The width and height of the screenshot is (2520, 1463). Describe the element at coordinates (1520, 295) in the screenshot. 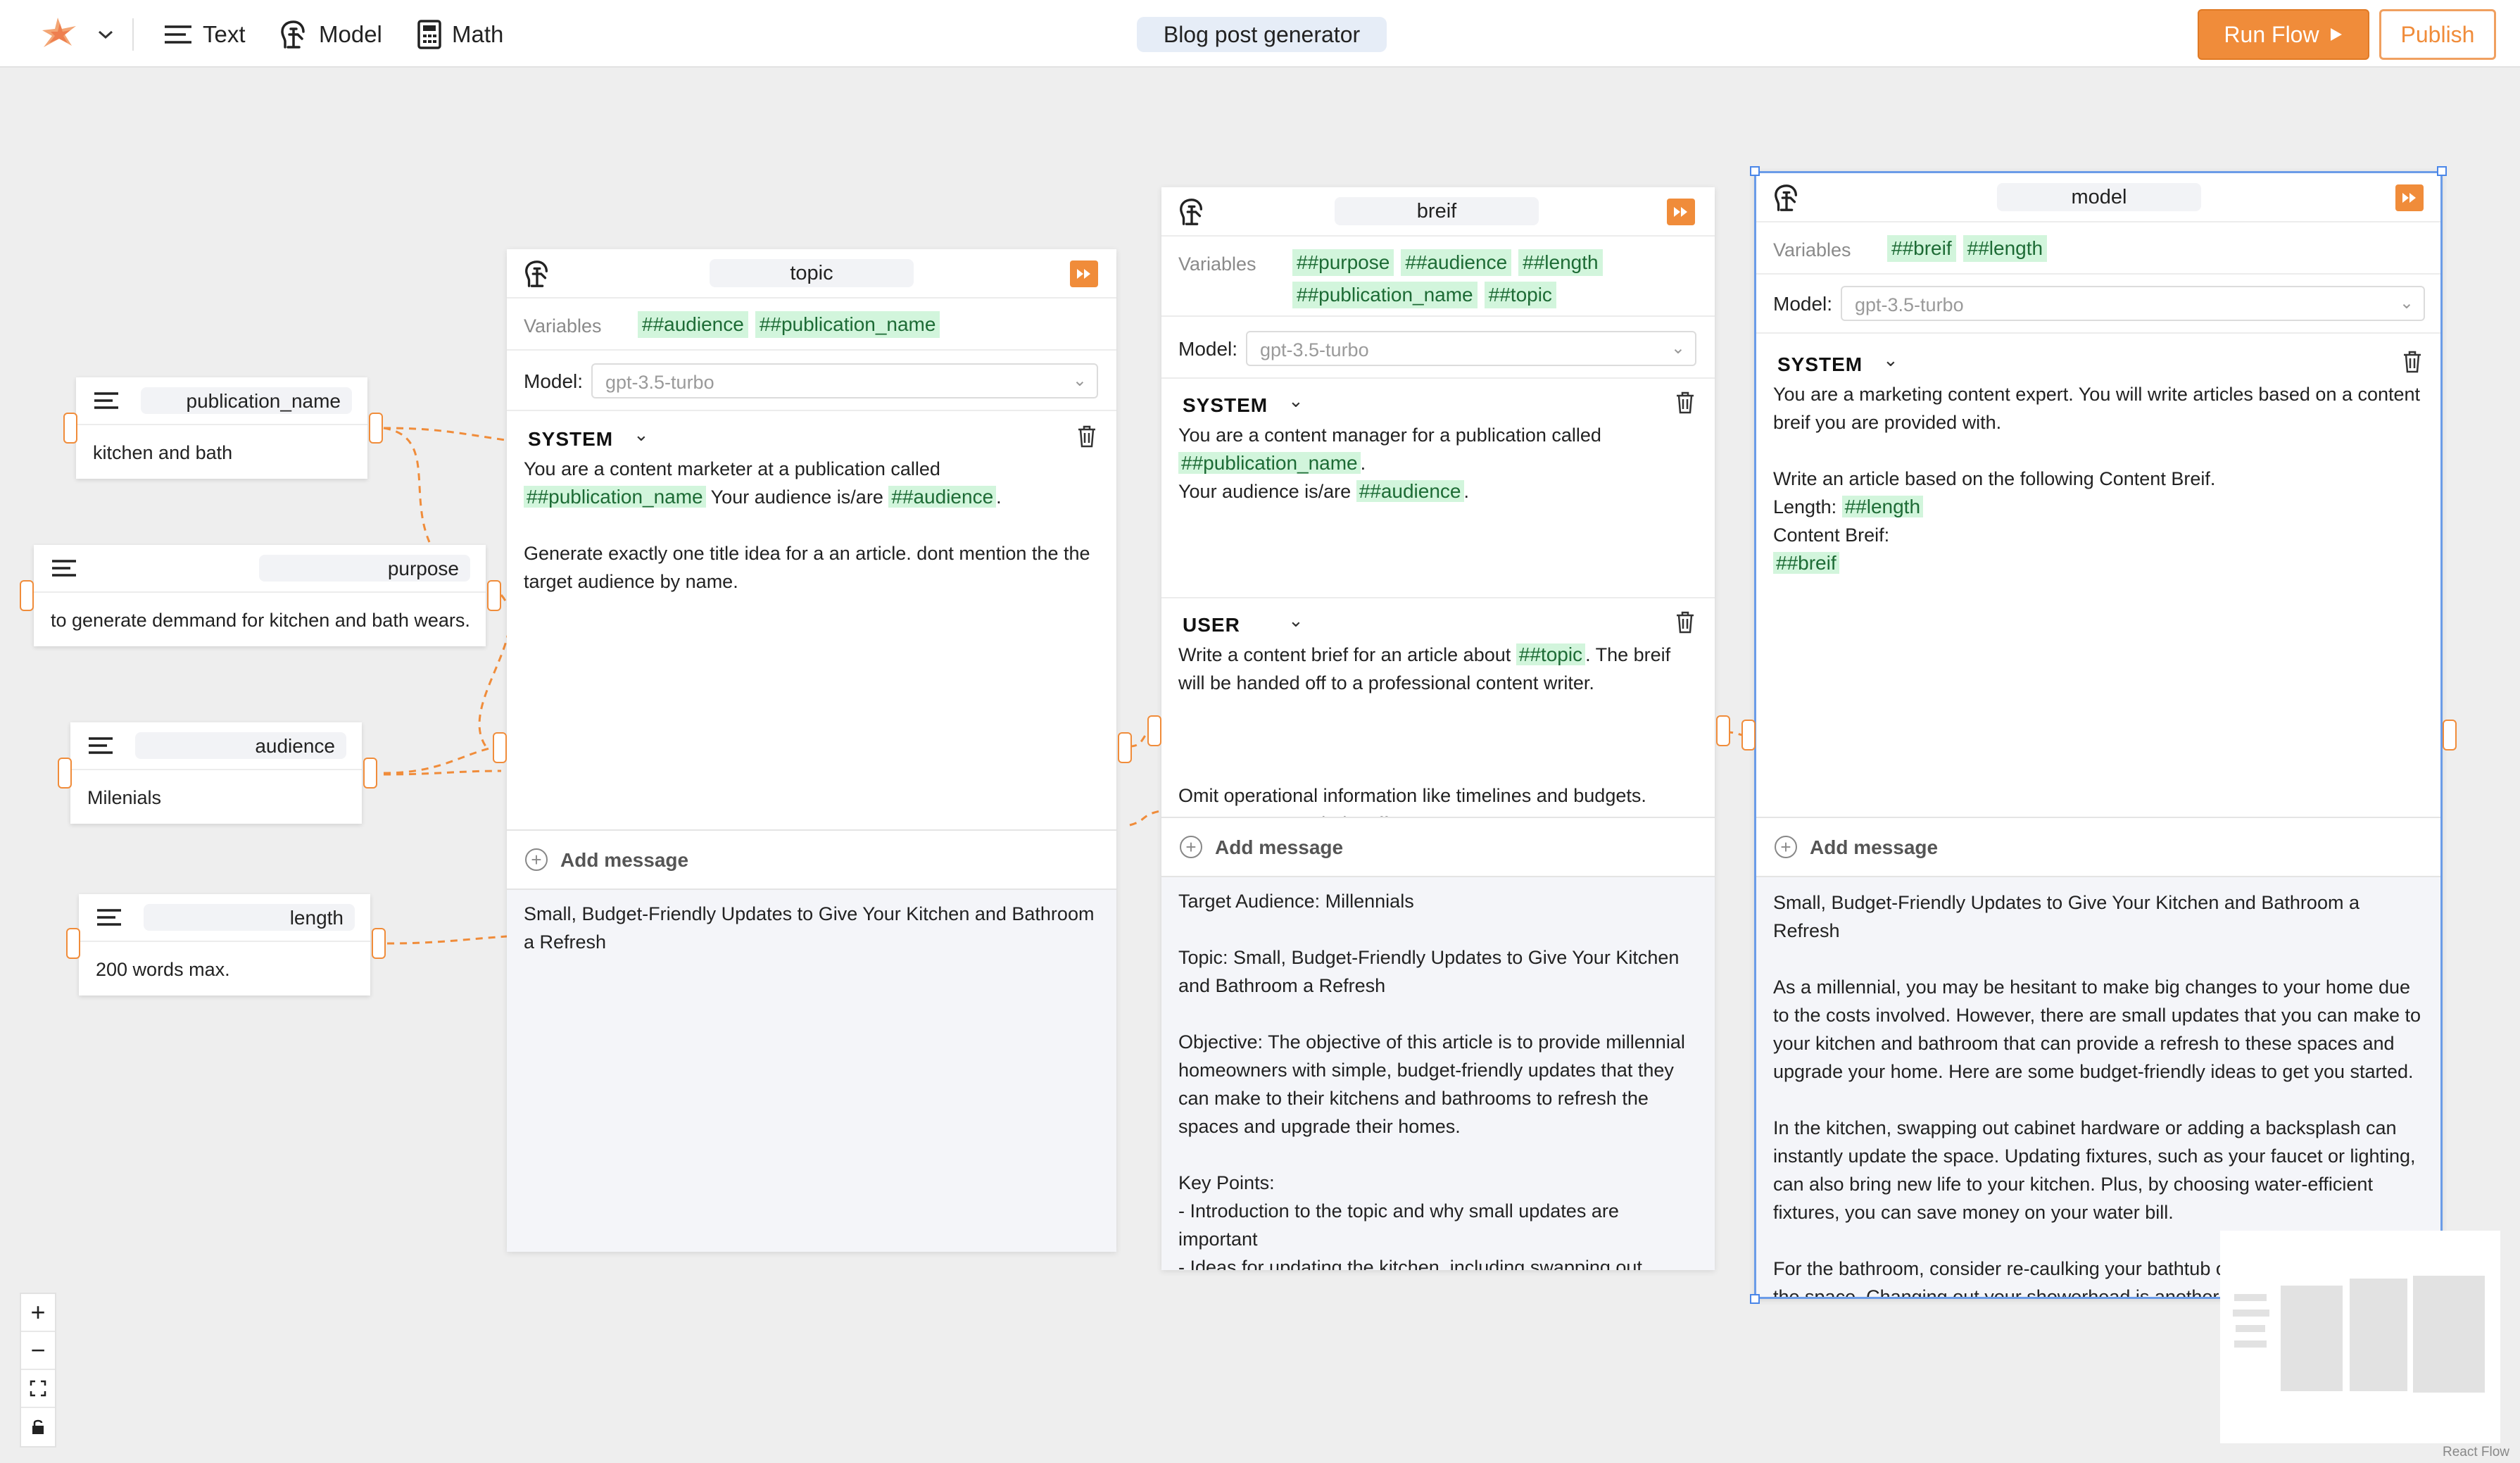

I see `variable-tag: ##topic` at that location.